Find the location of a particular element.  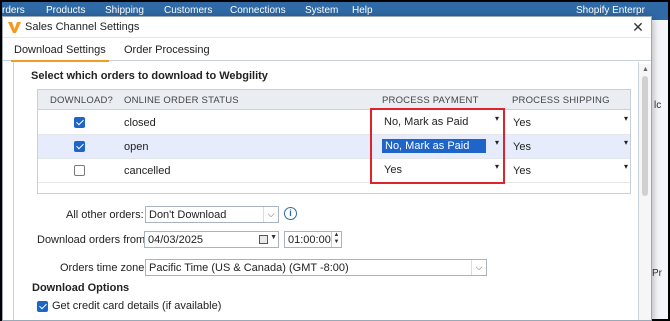

process-payment-value: Yes is located at coordinates (393, 170).